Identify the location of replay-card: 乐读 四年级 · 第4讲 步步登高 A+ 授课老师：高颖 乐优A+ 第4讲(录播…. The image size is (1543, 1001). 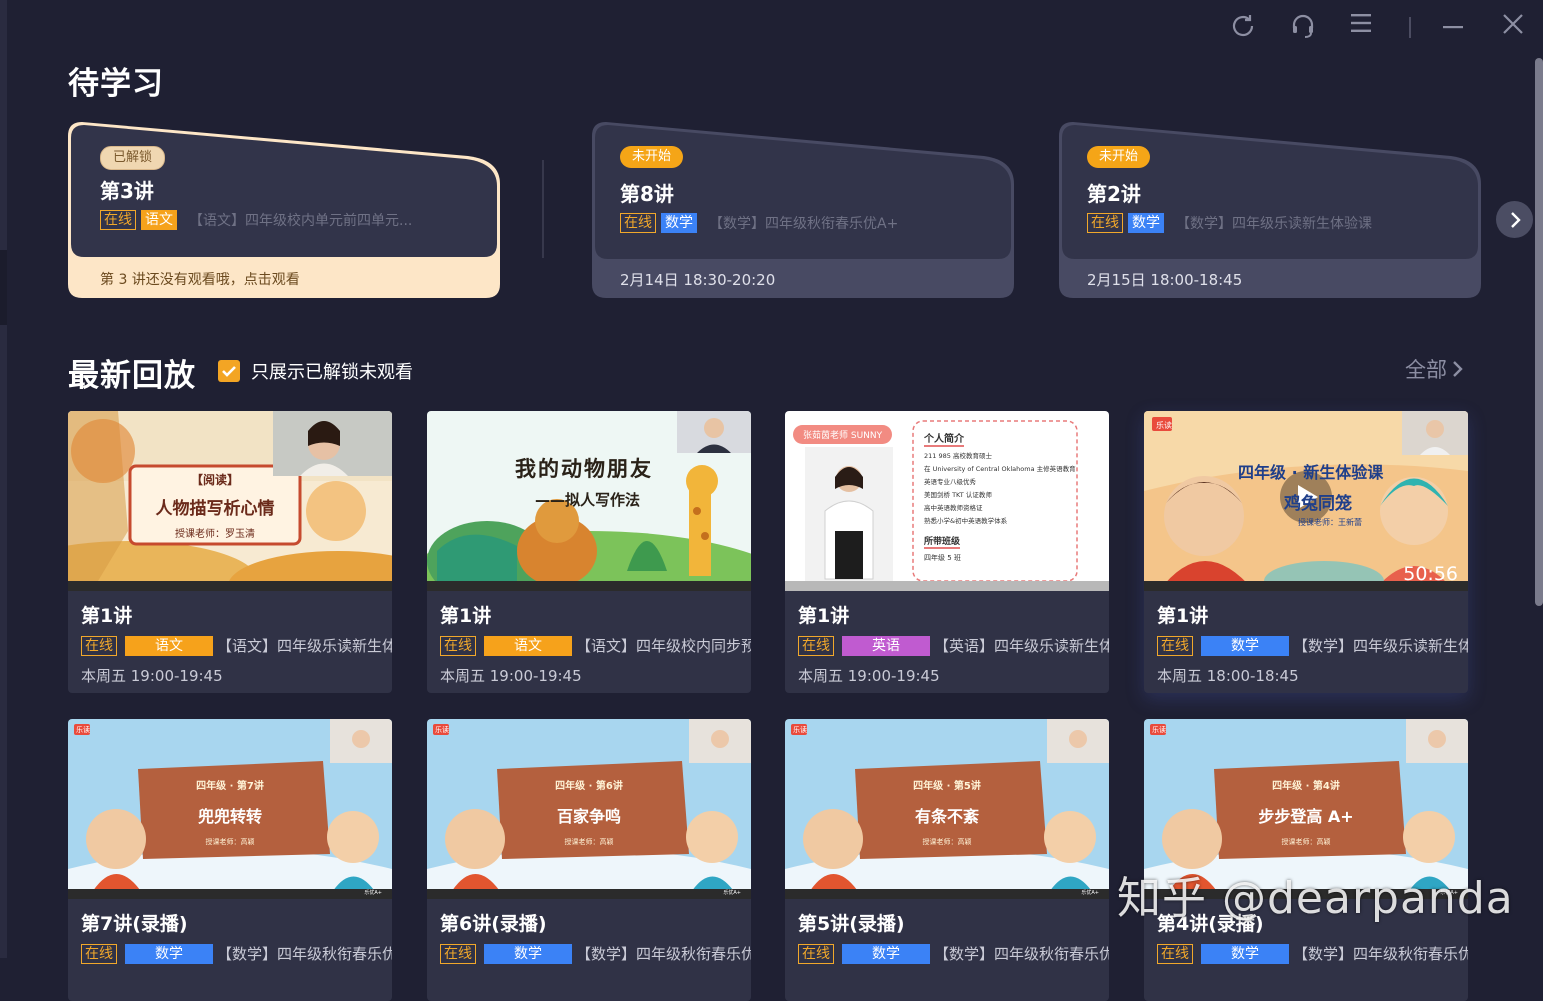
(1306, 860).